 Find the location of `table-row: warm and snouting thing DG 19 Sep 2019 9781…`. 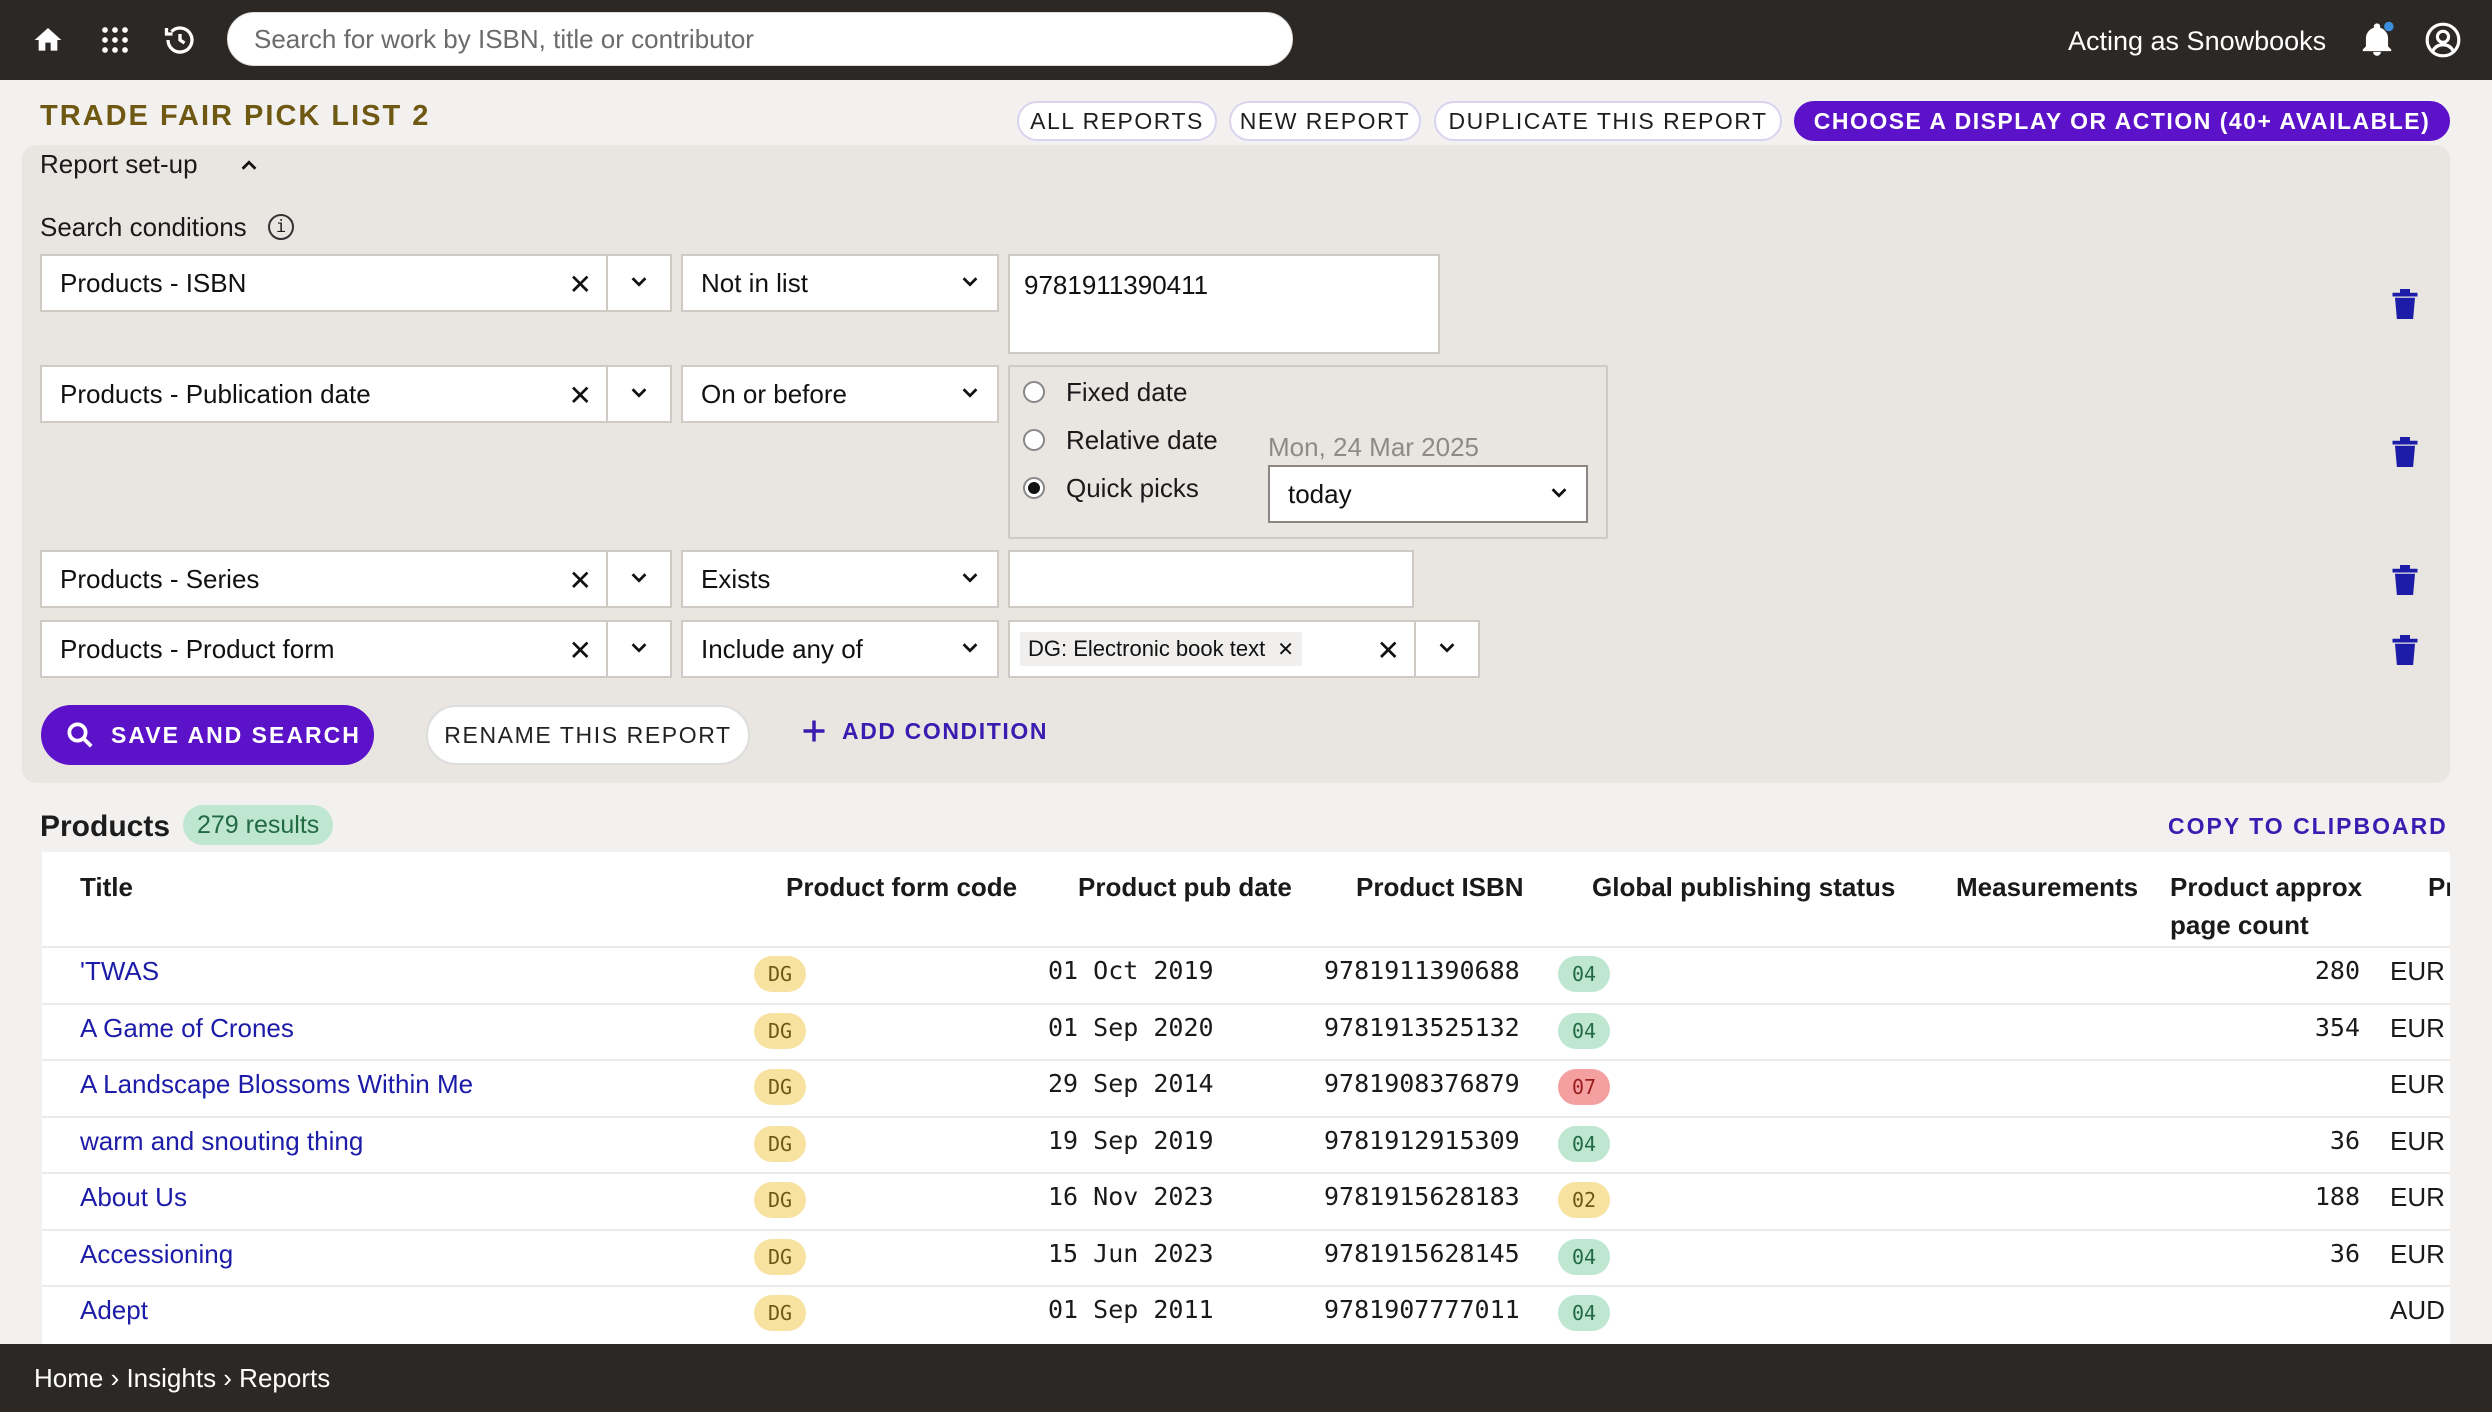

table-row: warm and snouting thing DG 19 Sep 2019 9781… is located at coordinates (1246, 1143).